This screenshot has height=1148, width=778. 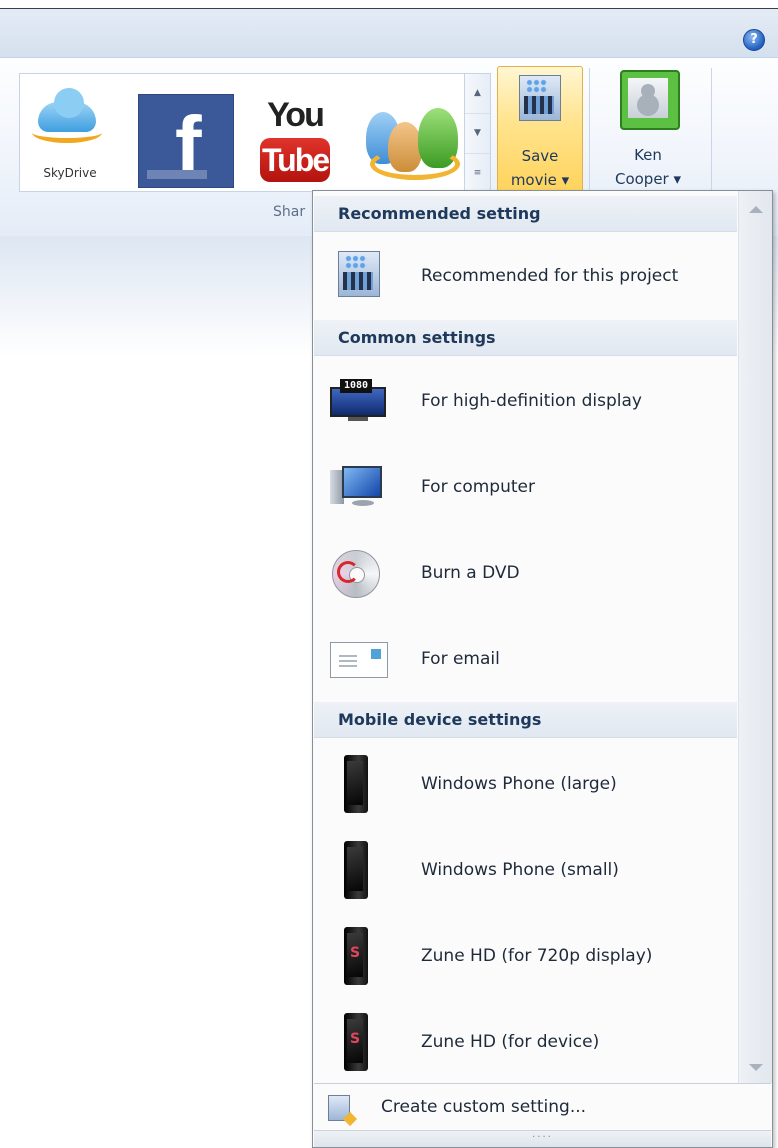 I want to click on section-mobile: Mobile device settings, so click(x=525, y=720).